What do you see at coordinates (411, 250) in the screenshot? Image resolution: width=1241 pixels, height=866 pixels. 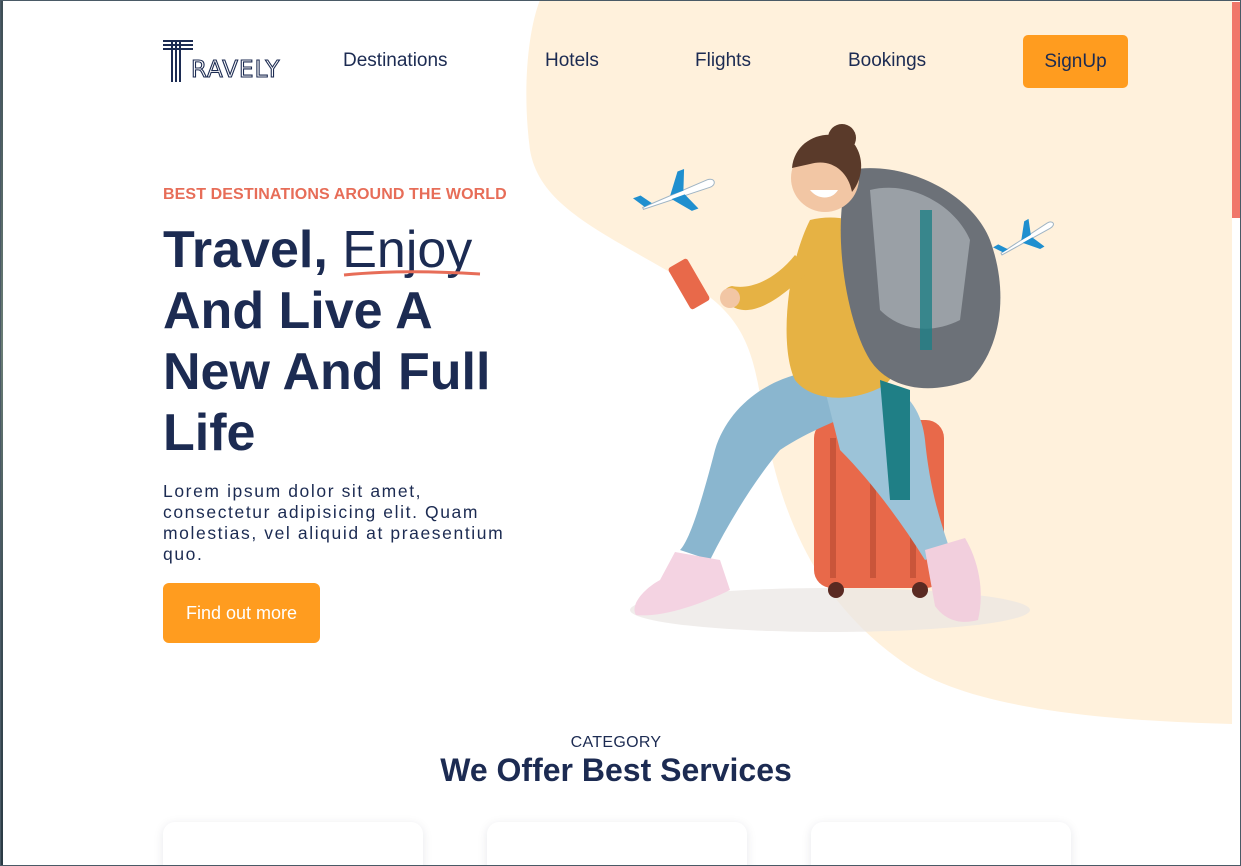 I see `headline-highlight: Enjoy` at bounding box center [411, 250].